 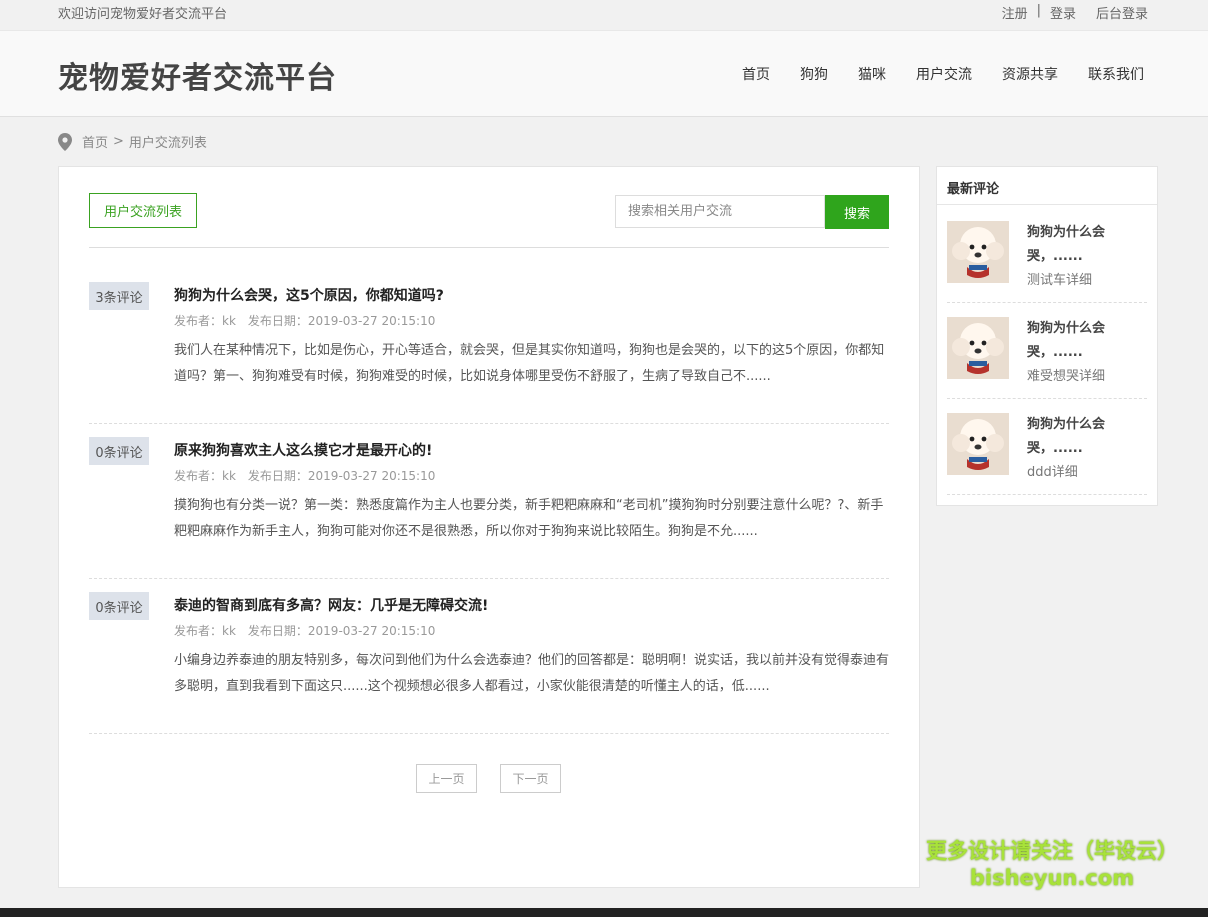 I want to click on comment-item: 狗狗为什么会 哭，...... ddd详细, so click(x=1047, y=446).